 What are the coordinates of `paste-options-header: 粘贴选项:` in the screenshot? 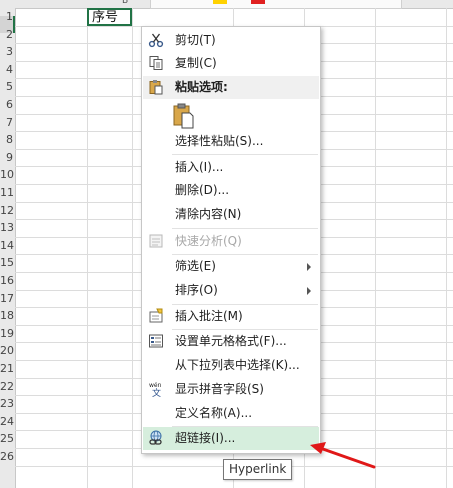 It's located at (231, 87).